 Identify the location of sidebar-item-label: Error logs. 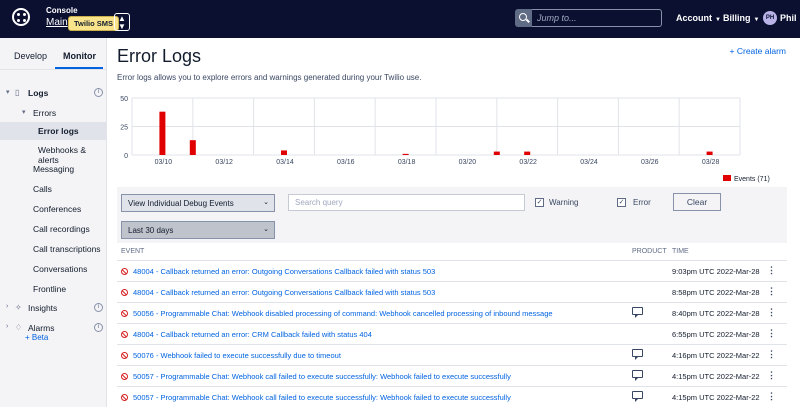
(58, 131).